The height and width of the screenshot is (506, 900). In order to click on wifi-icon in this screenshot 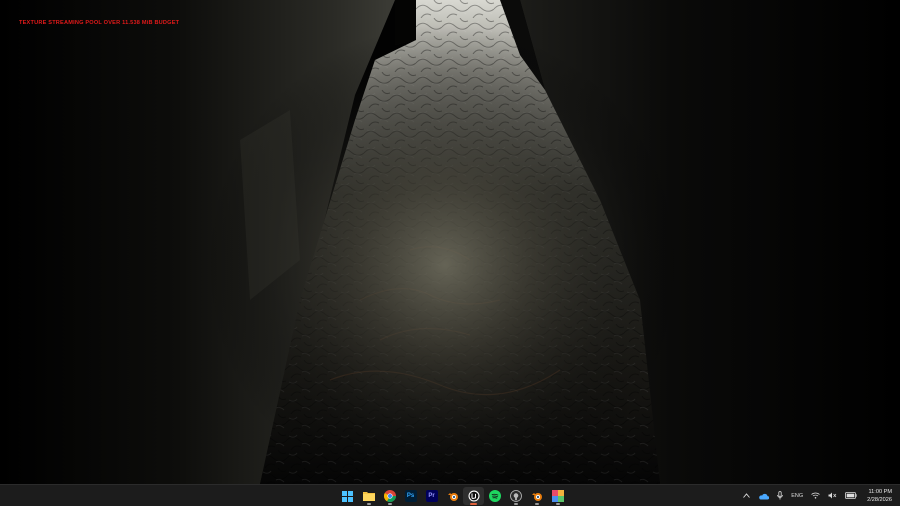, I will do `click(815, 495)`.